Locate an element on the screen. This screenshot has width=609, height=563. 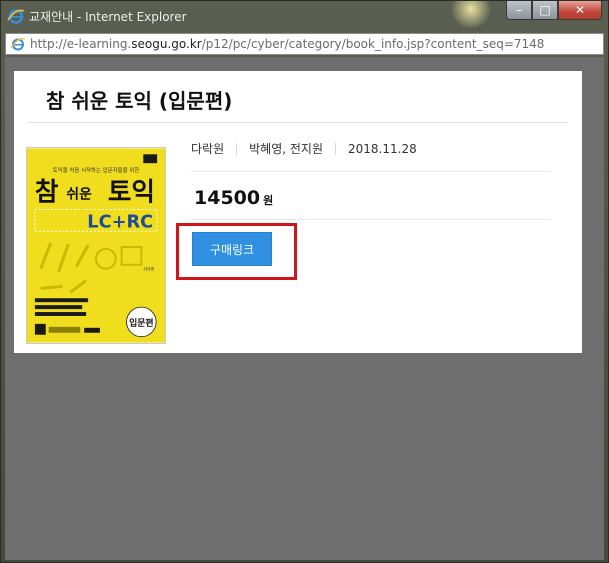
window-title: 교재안내 - Internet Explorer is located at coordinates (108, 17).